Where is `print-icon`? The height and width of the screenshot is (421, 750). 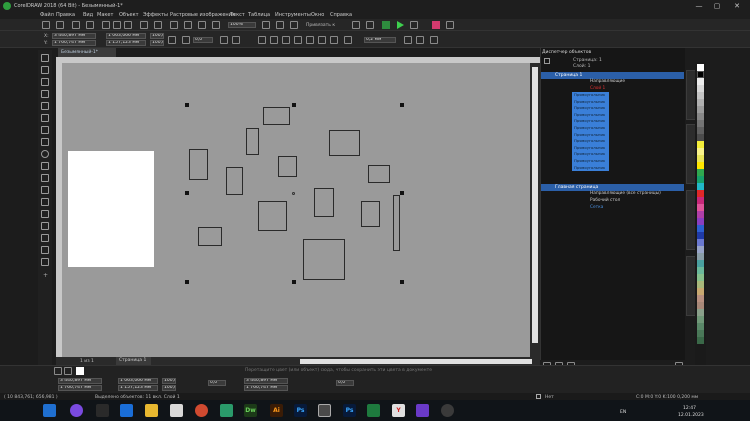 print-icon is located at coordinates (90, 25).